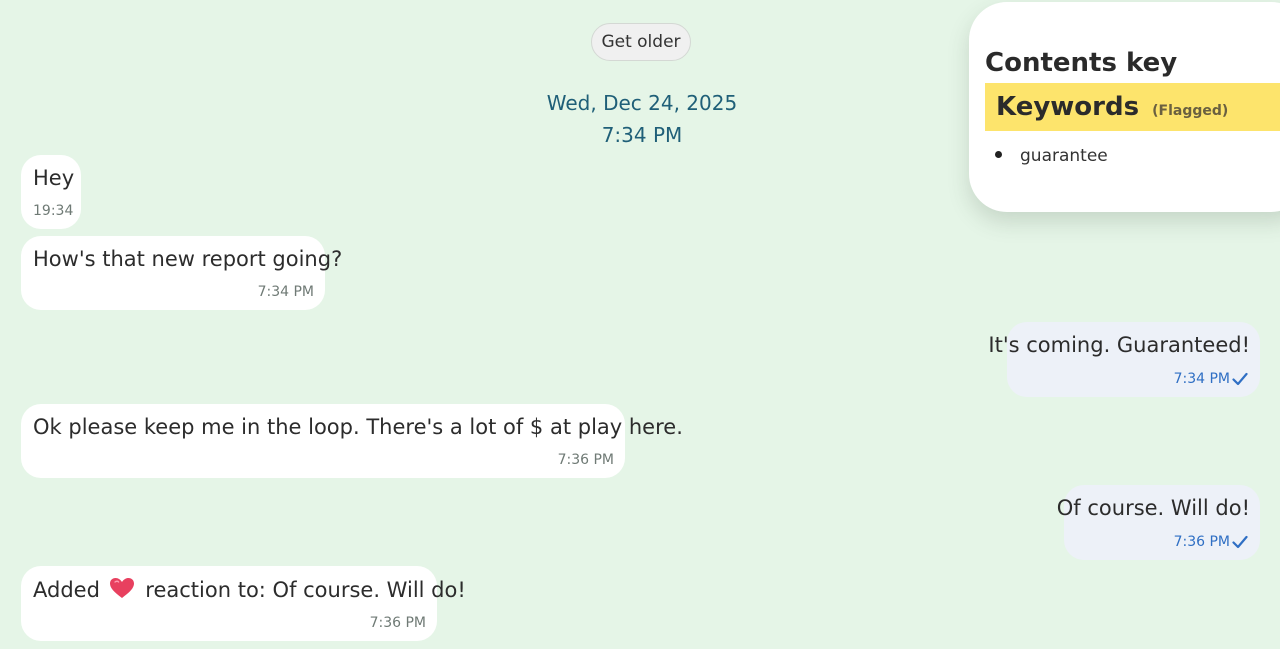 Image resolution: width=1280 pixels, height=649 pixels. What do you see at coordinates (1081, 63) in the screenshot?
I see `contents-key-title: Contents key` at bounding box center [1081, 63].